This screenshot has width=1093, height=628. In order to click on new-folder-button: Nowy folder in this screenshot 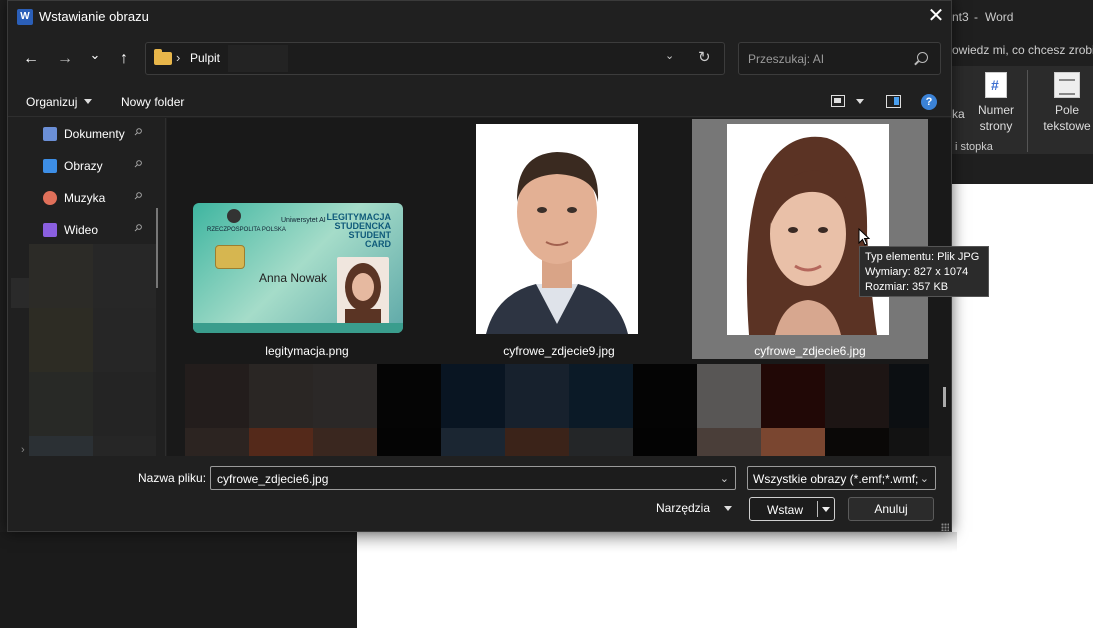, I will do `click(152, 102)`.